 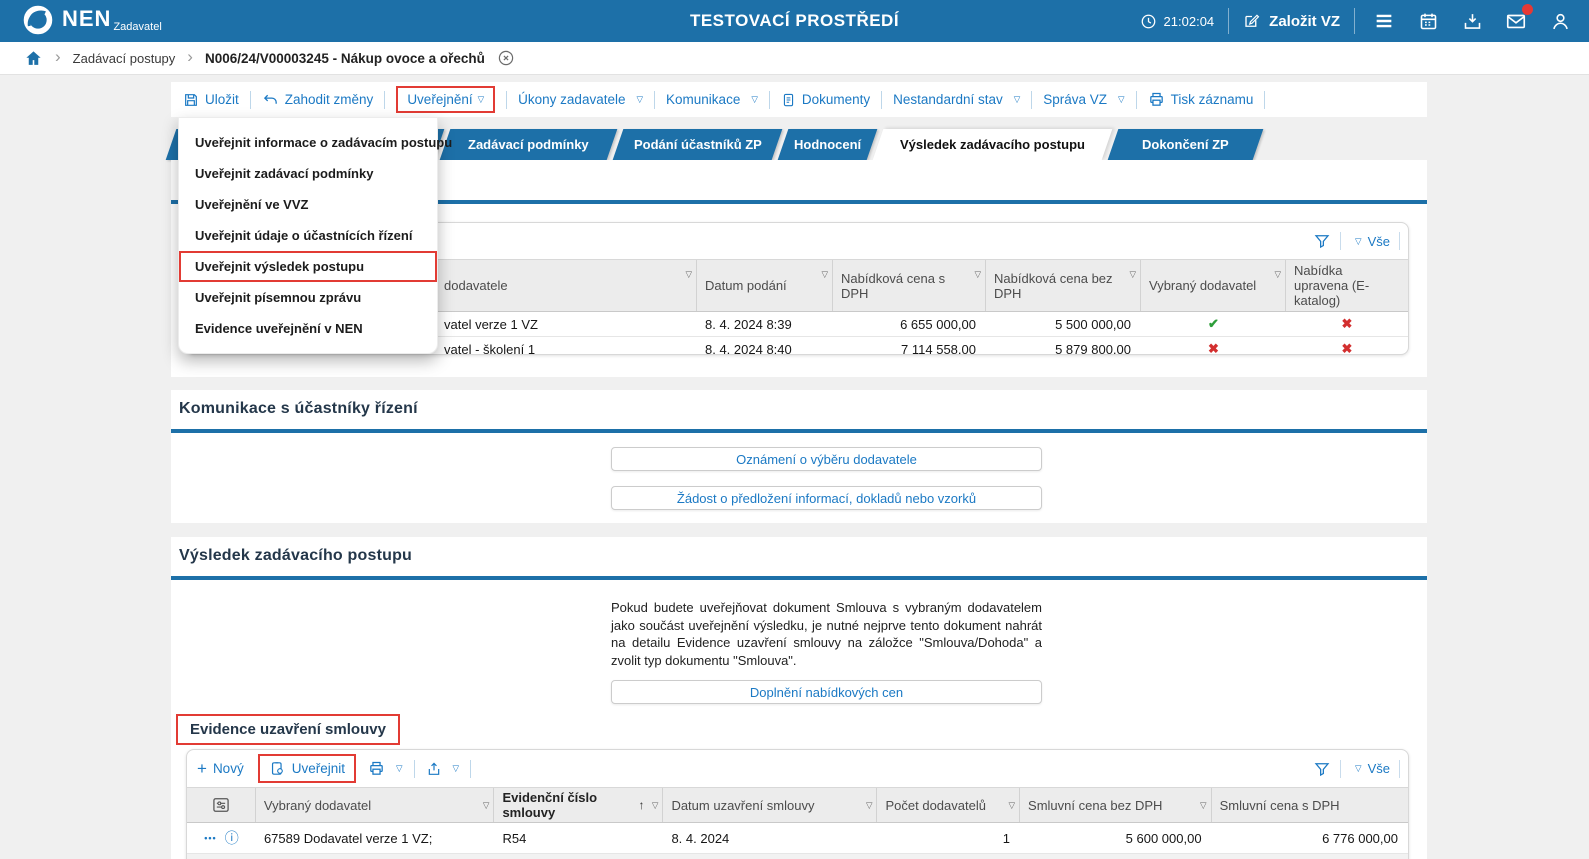 I want to click on create-vz-label: Založit VZ, so click(x=1304, y=21).